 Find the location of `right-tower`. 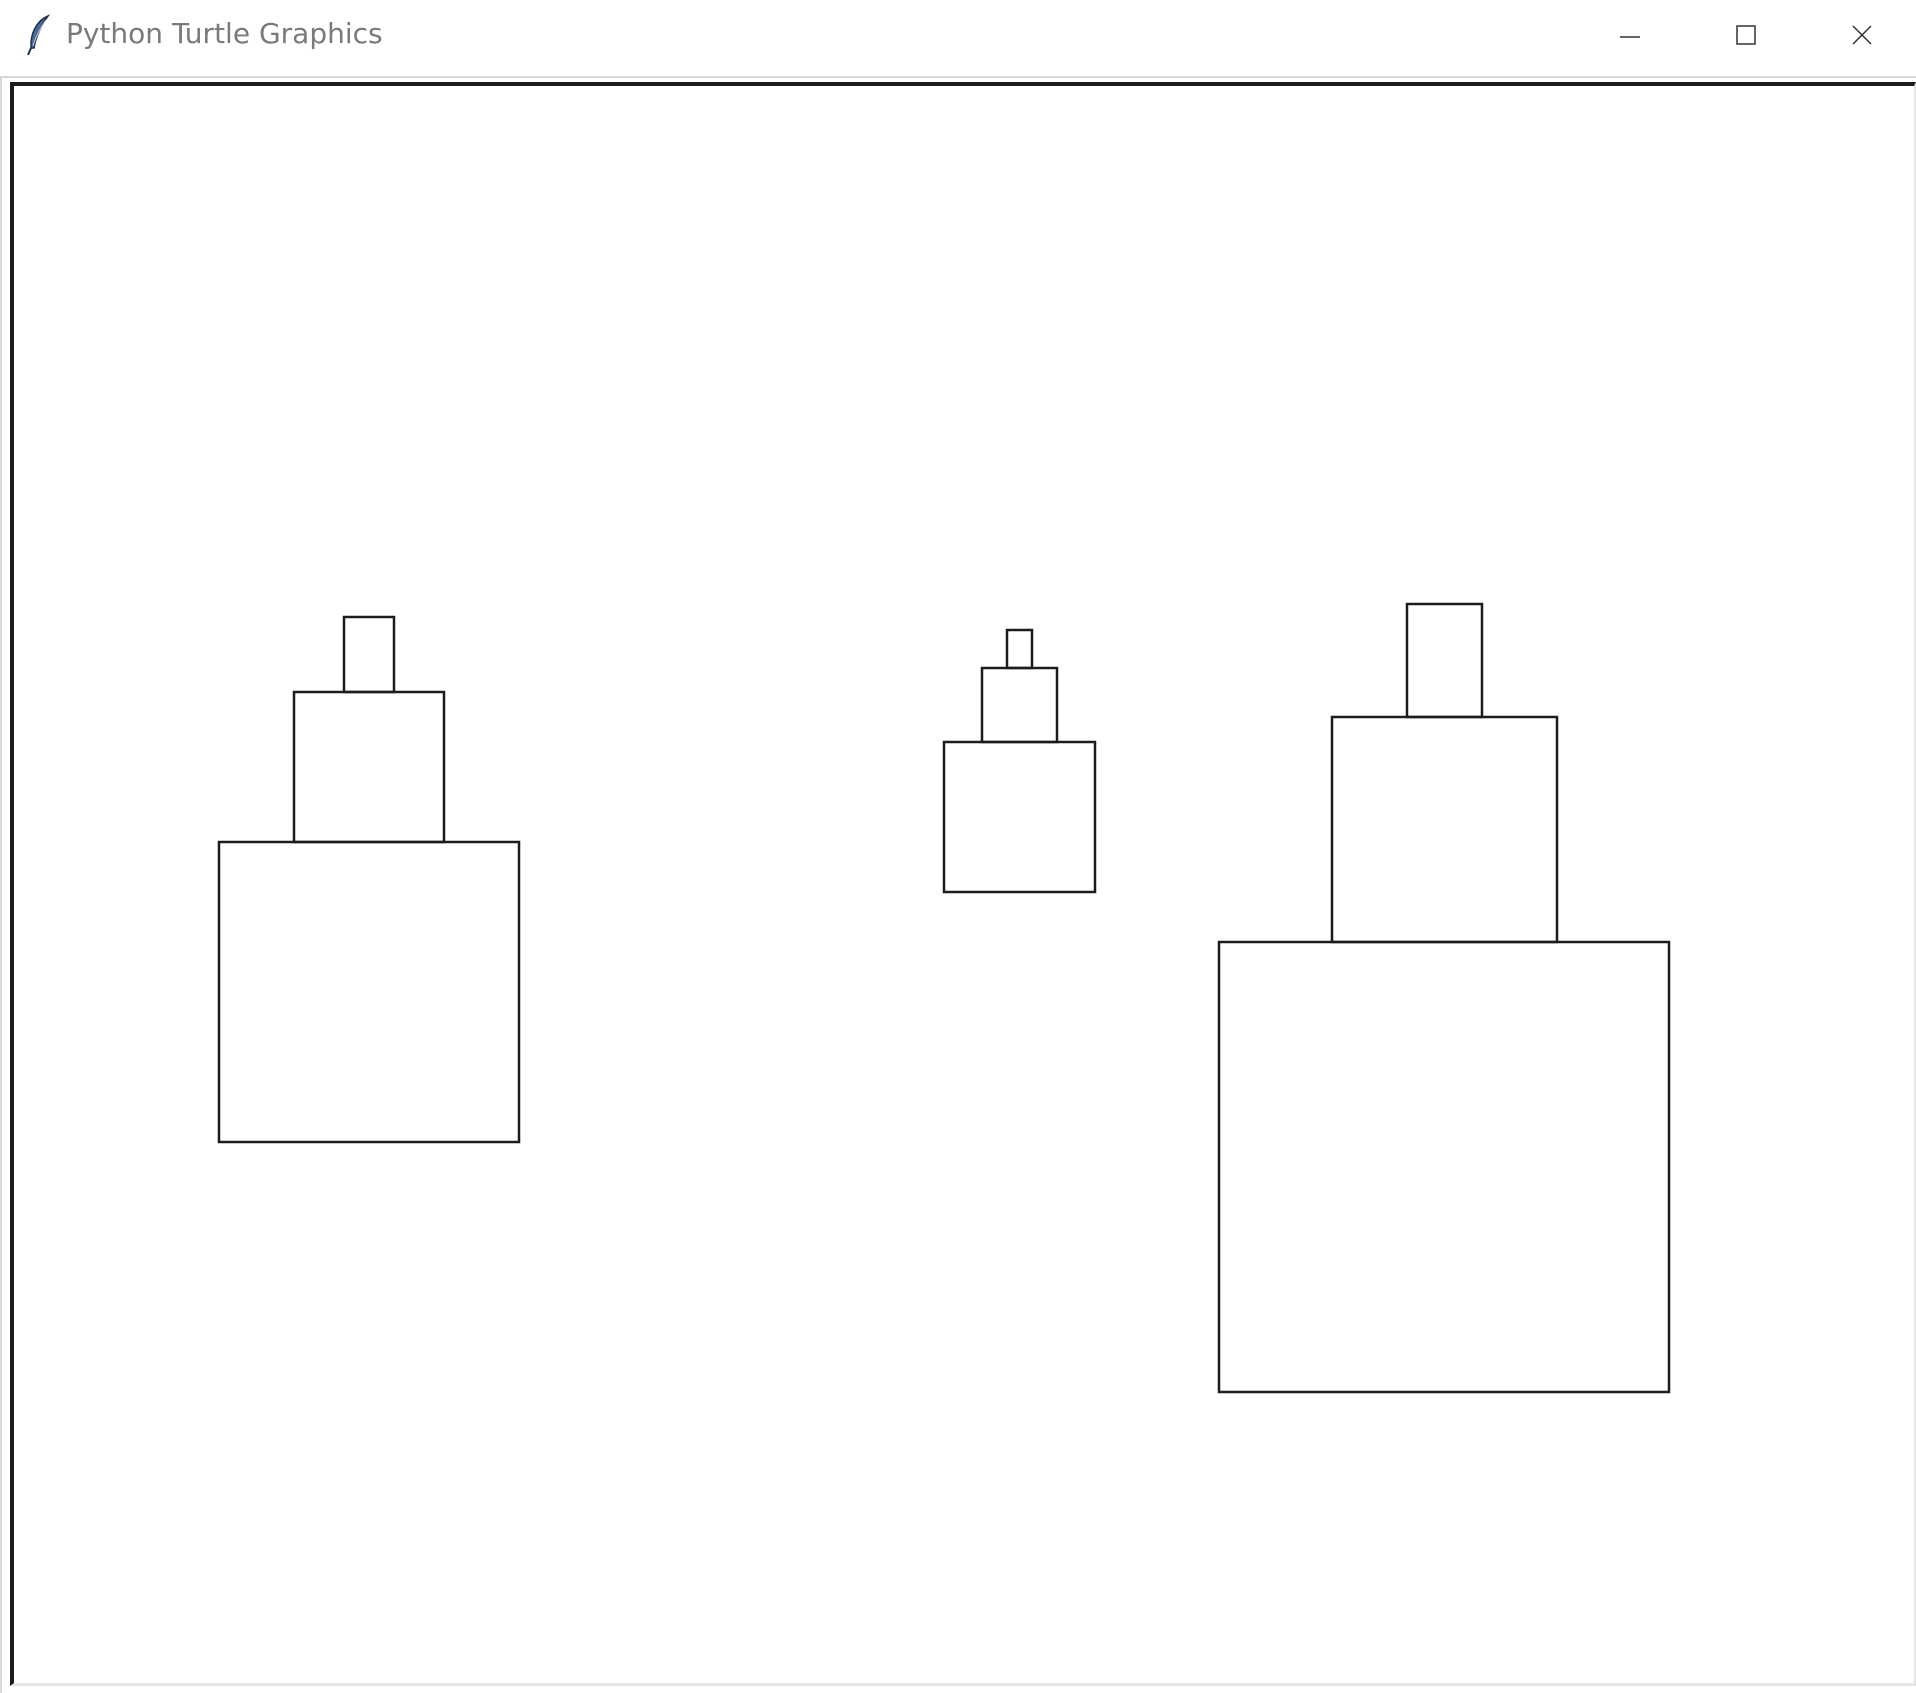

right-tower is located at coordinates (1444, 998).